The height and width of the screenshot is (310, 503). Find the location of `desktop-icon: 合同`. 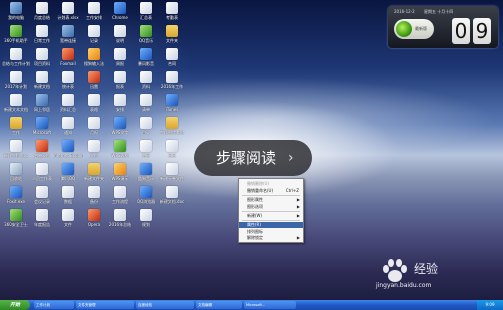

desktop-icon: 合同 is located at coordinates (172, 60).